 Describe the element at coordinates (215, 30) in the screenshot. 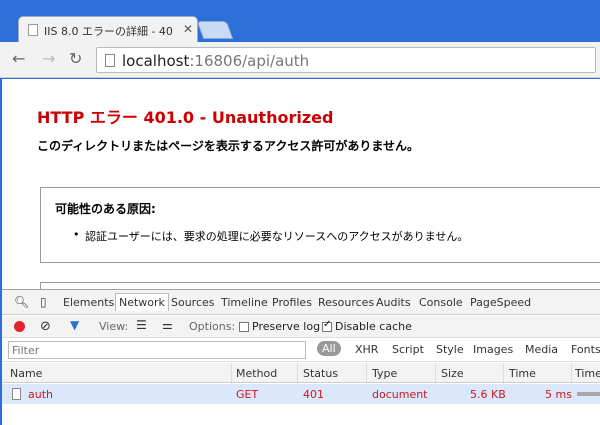

I see `new-tab-button` at that location.